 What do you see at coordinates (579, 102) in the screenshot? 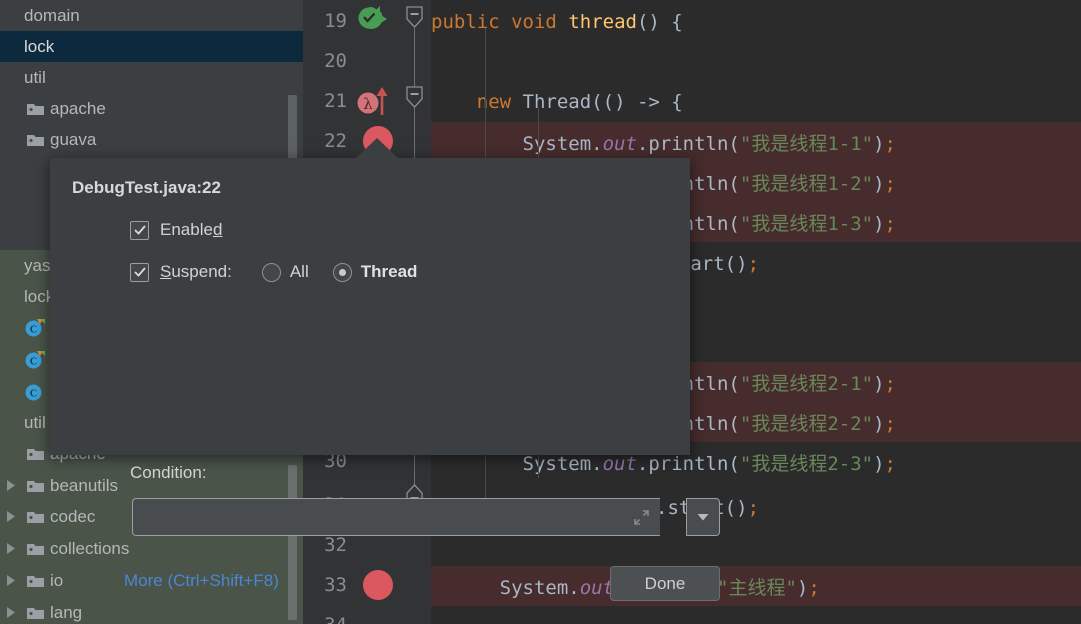
I see `code-text-21: new Thread(() -> {` at bounding box center [579, 102].